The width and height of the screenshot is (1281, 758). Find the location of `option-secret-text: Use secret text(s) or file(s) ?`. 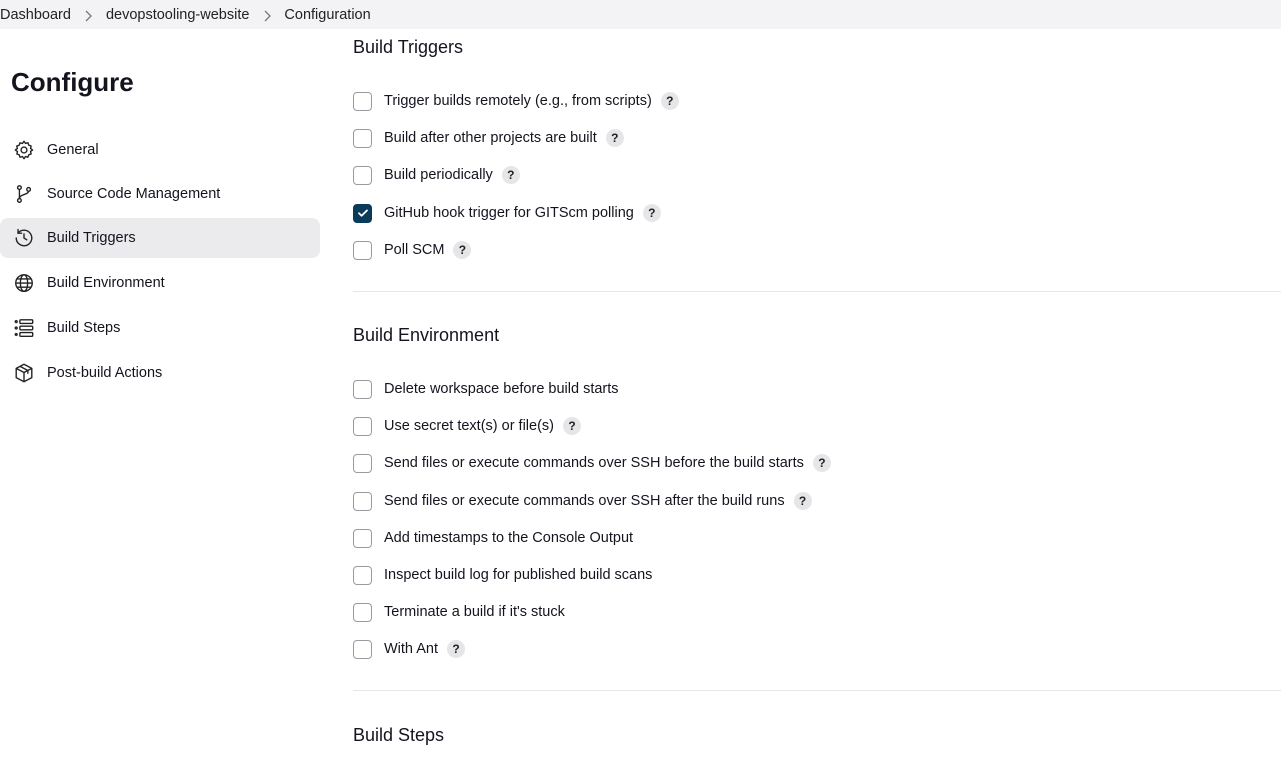

option-secret-text: Use secret text(s) or file(s) ? is located at coordinates (467, 426).